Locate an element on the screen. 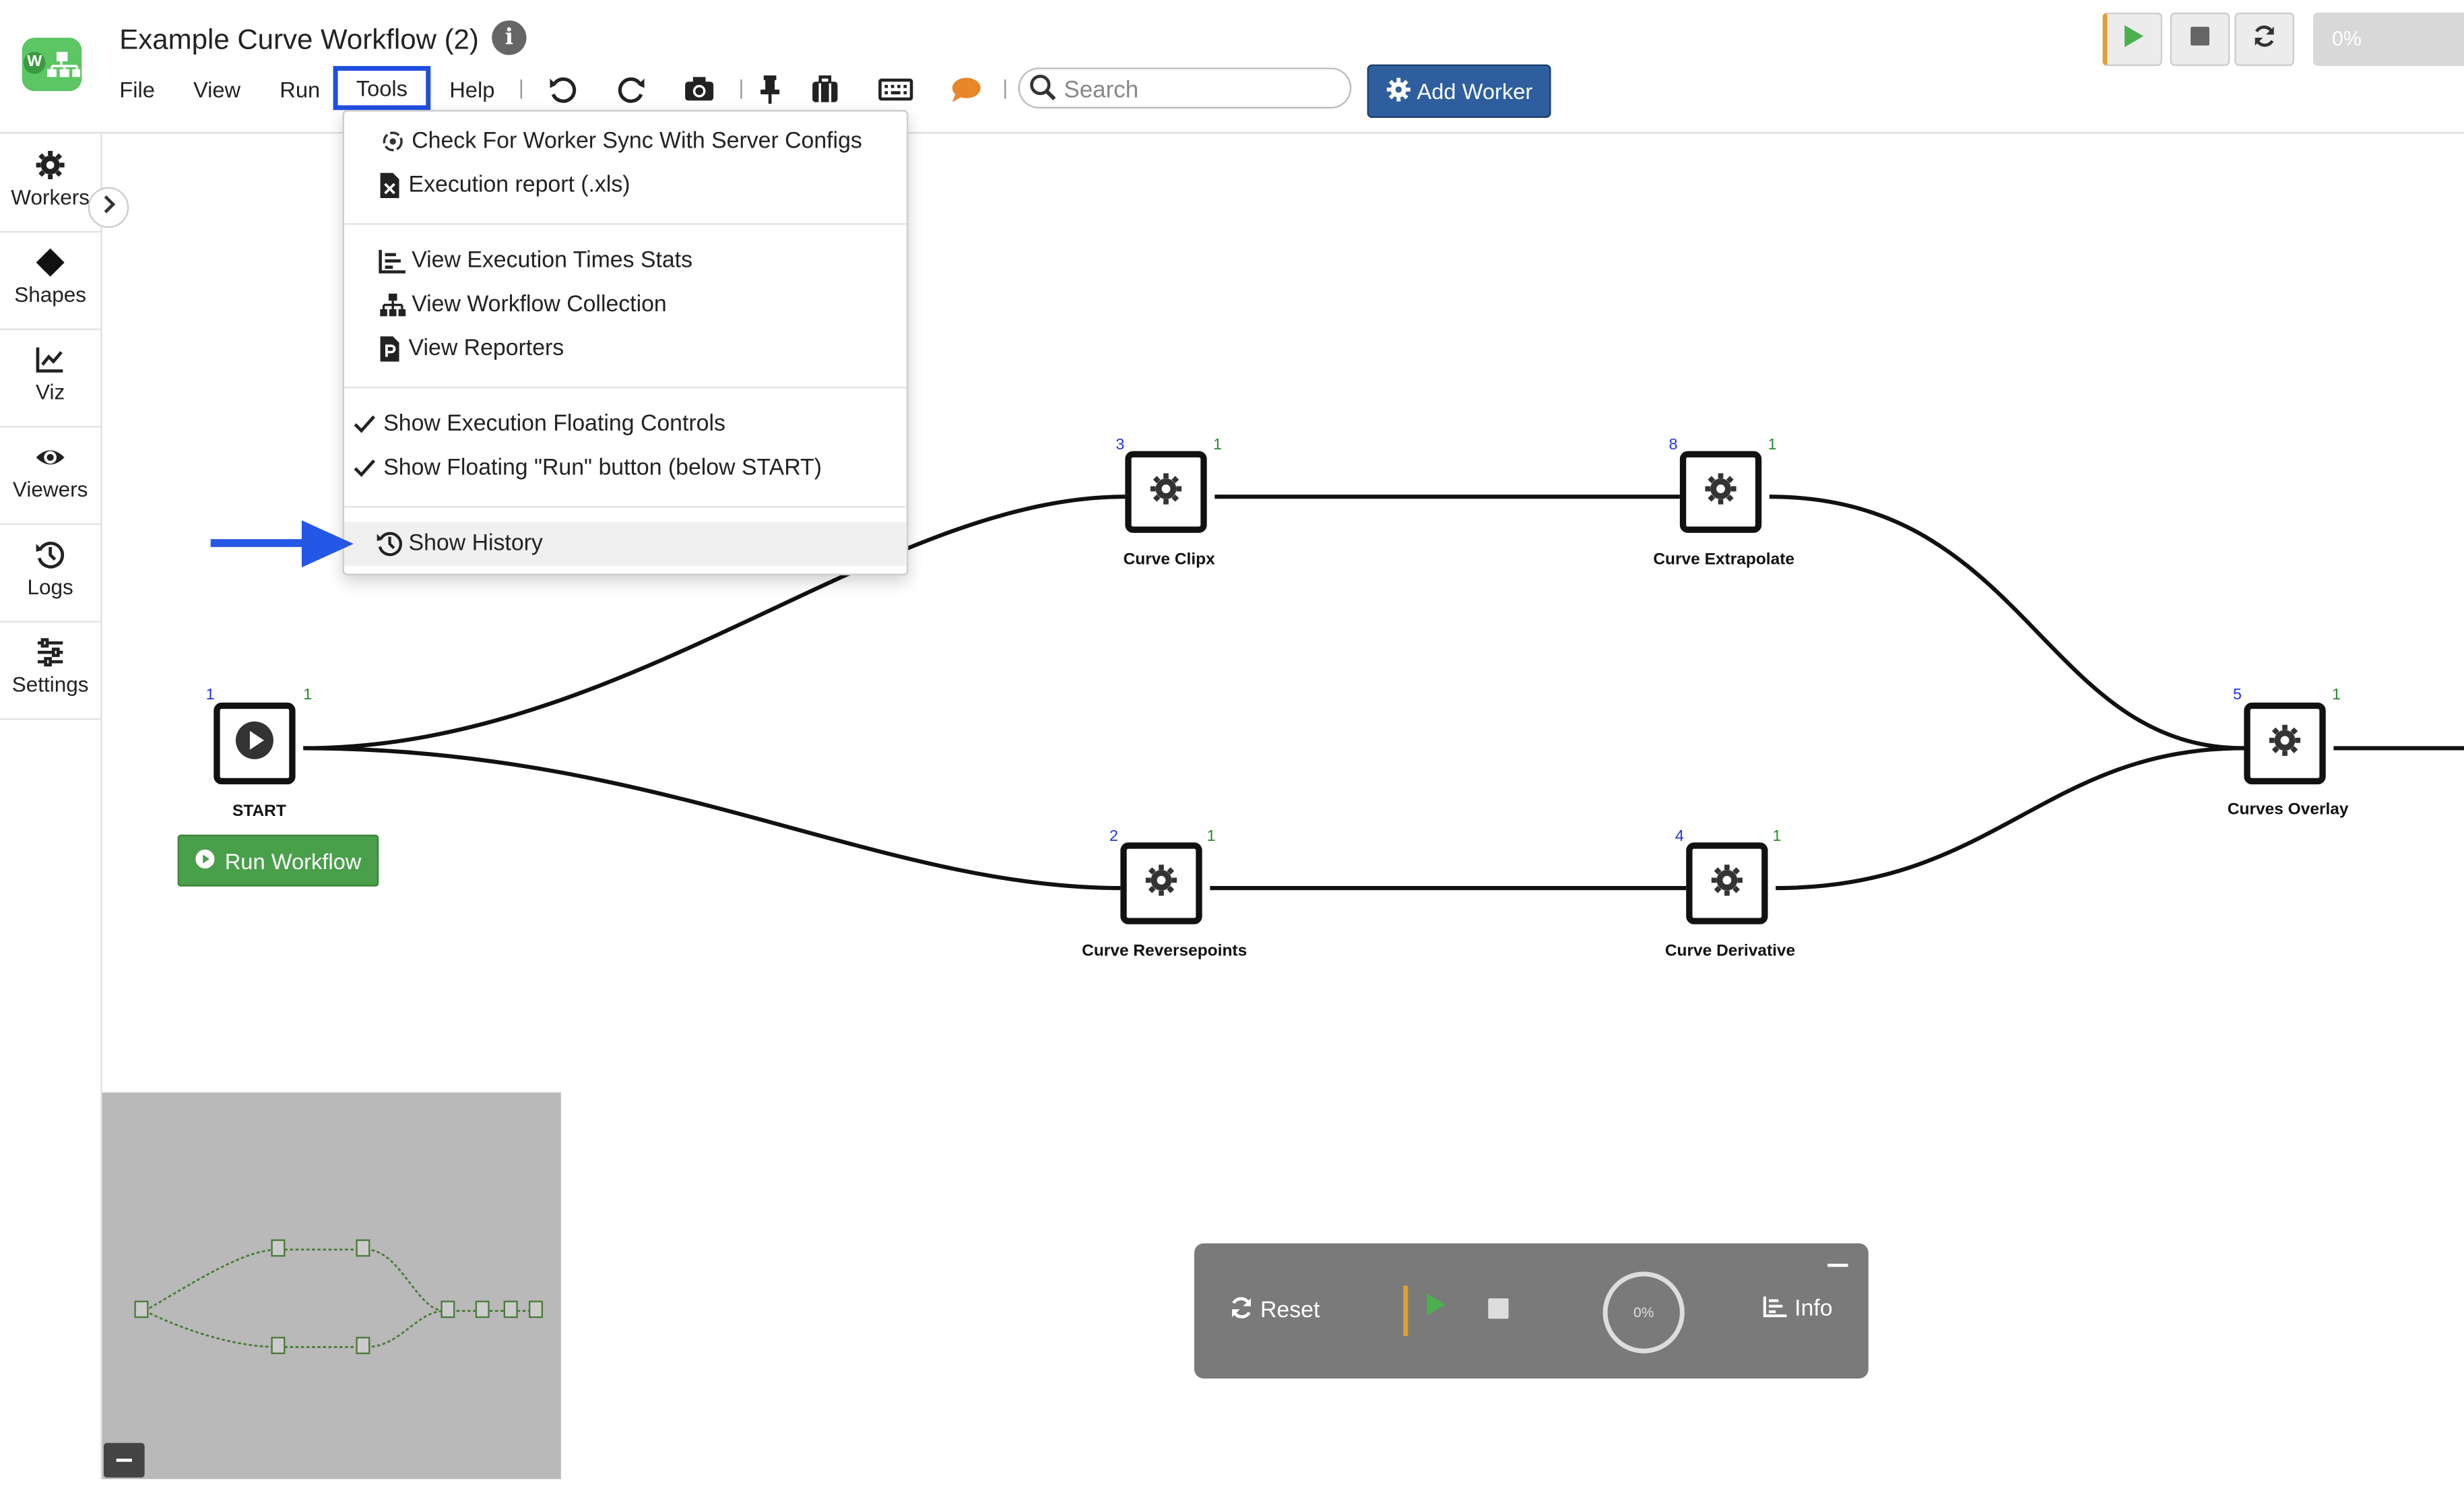 This screenshot has width=2464, height=1487. edge-start-reversepoints is located at coordinates (712, 819).